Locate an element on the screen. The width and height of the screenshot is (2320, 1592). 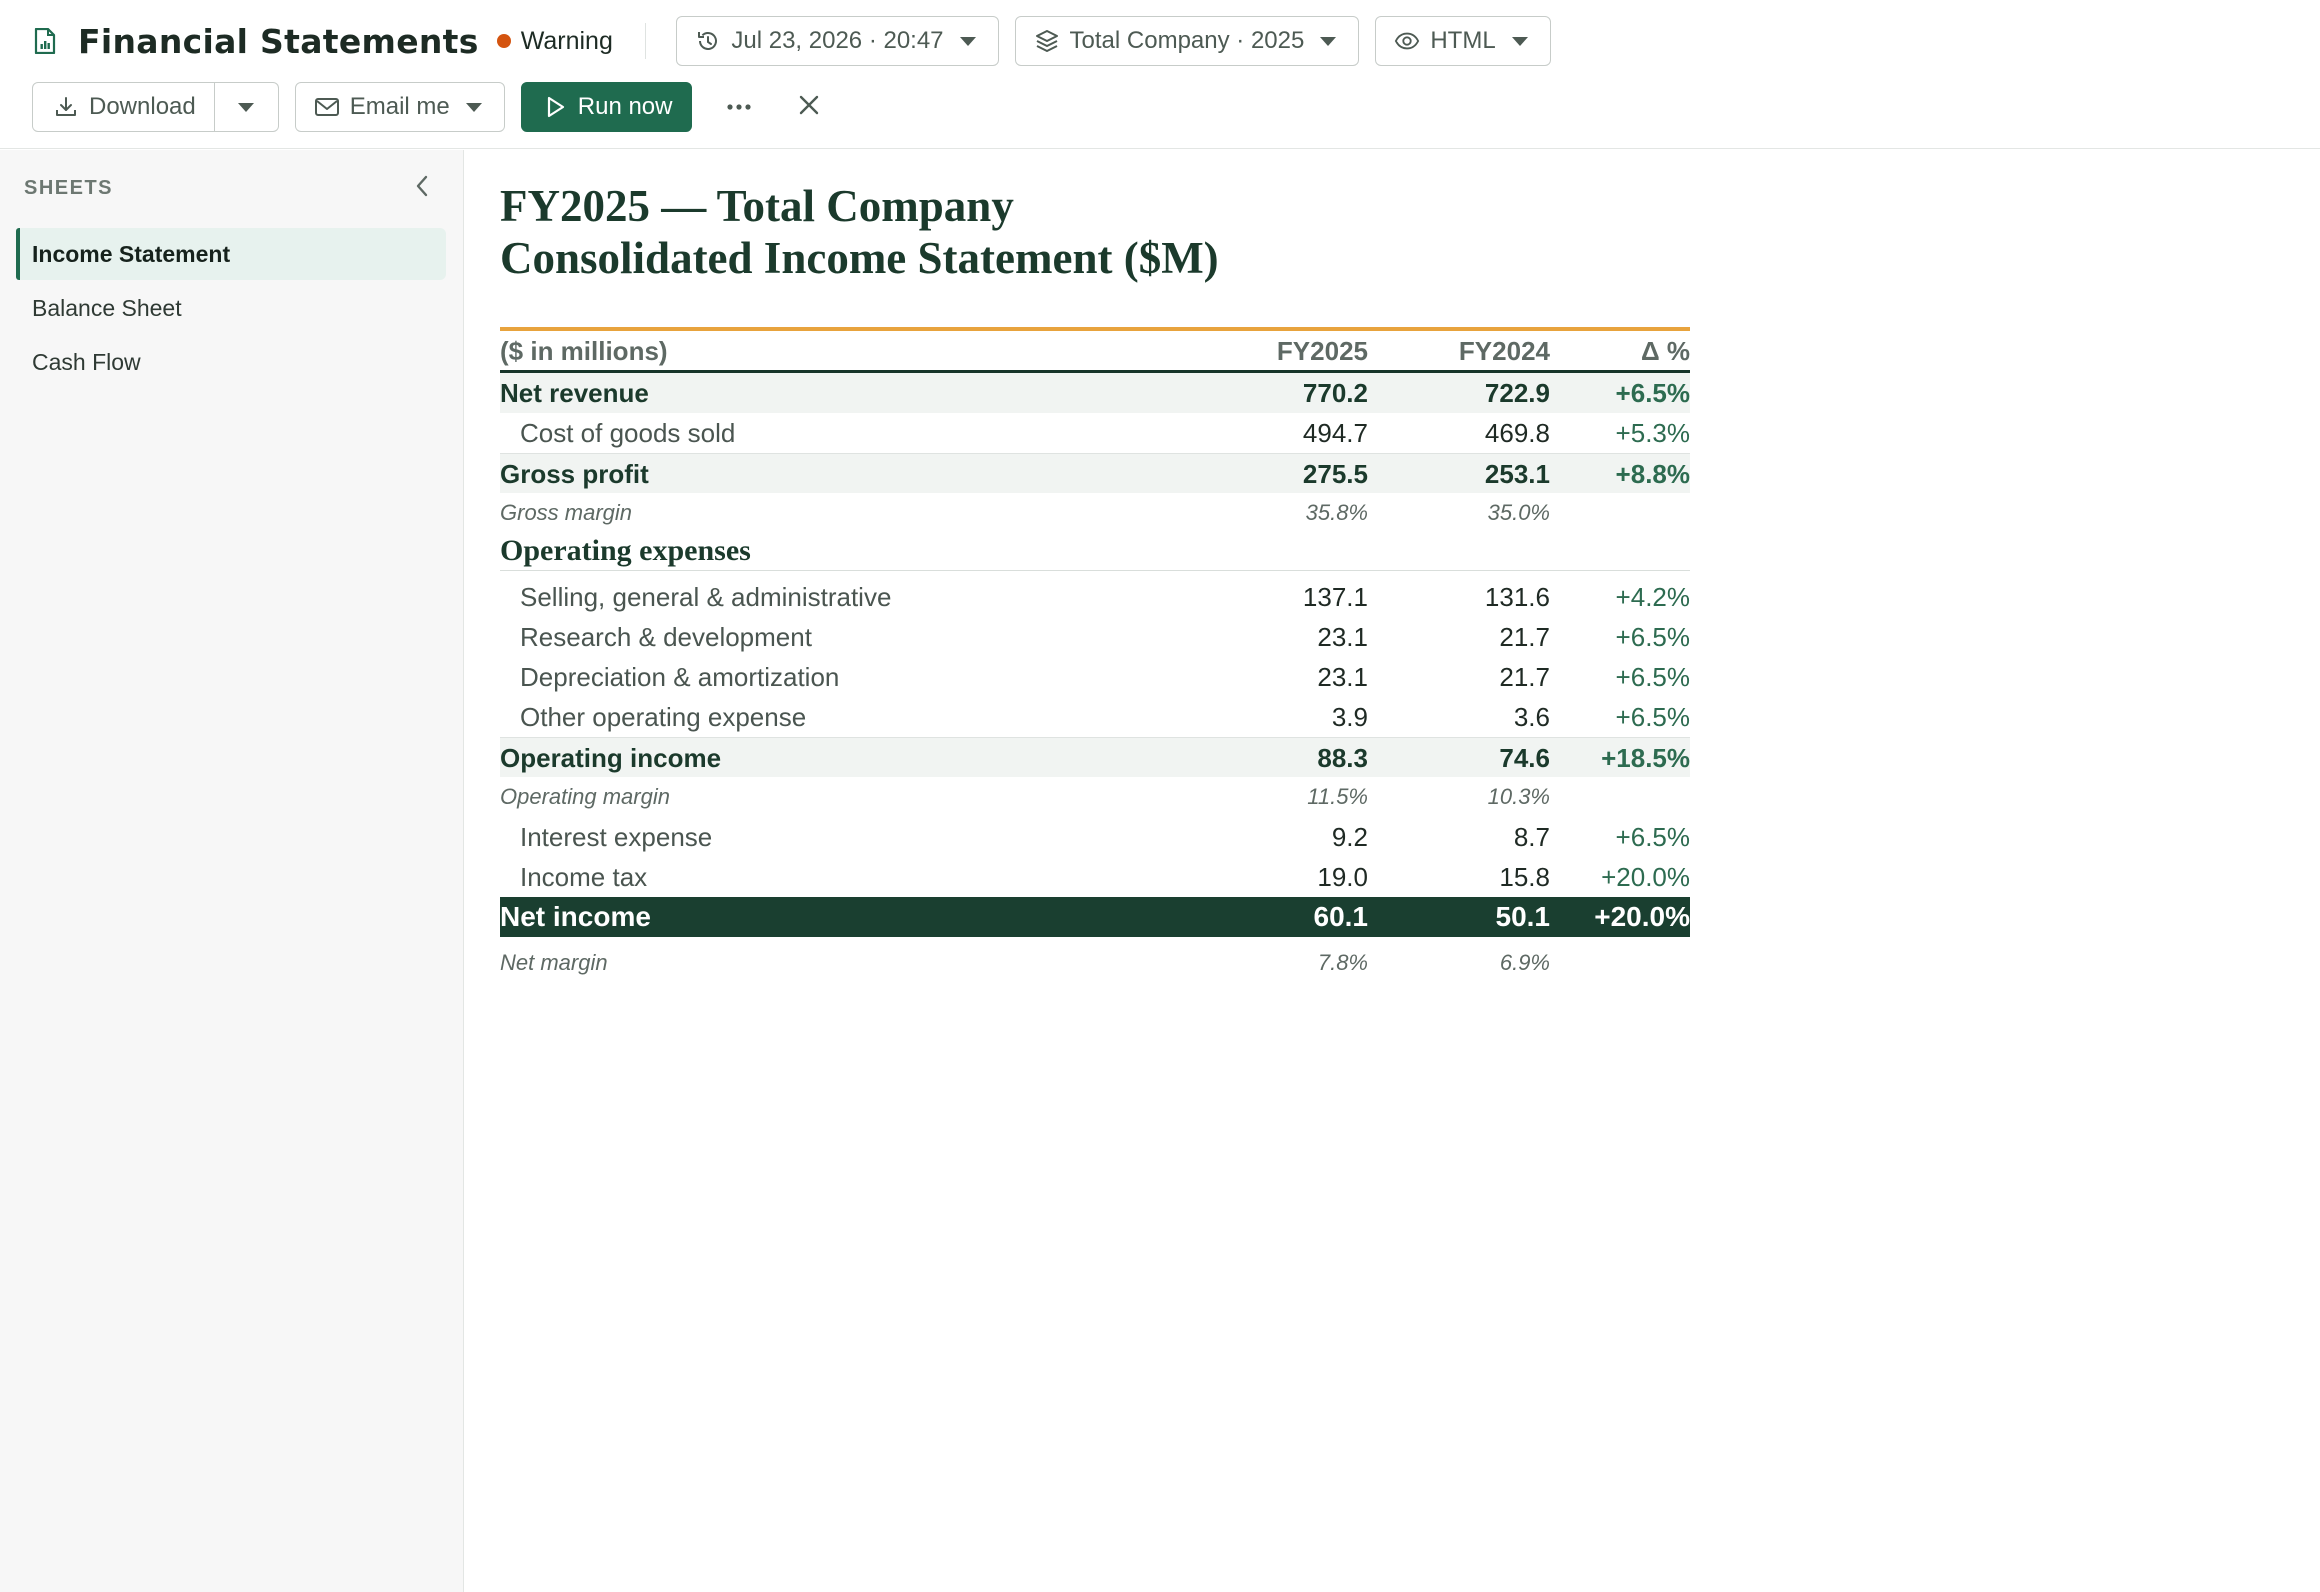
row-operating-income: Operating income 88.3 74.6 +18.5% is located at coordinates (1095, 757).